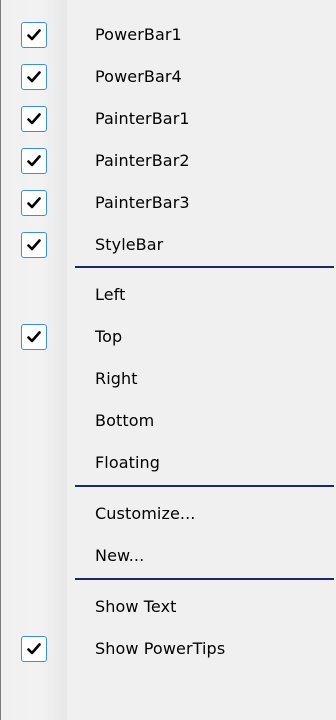 The height and width of the screenshot is (720, 336). I want to click on menu-item-powerbar4: PowerBar4, so click(168, 77).